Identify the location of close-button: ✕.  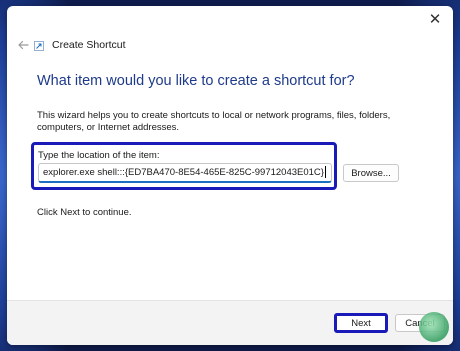
(435, 19).